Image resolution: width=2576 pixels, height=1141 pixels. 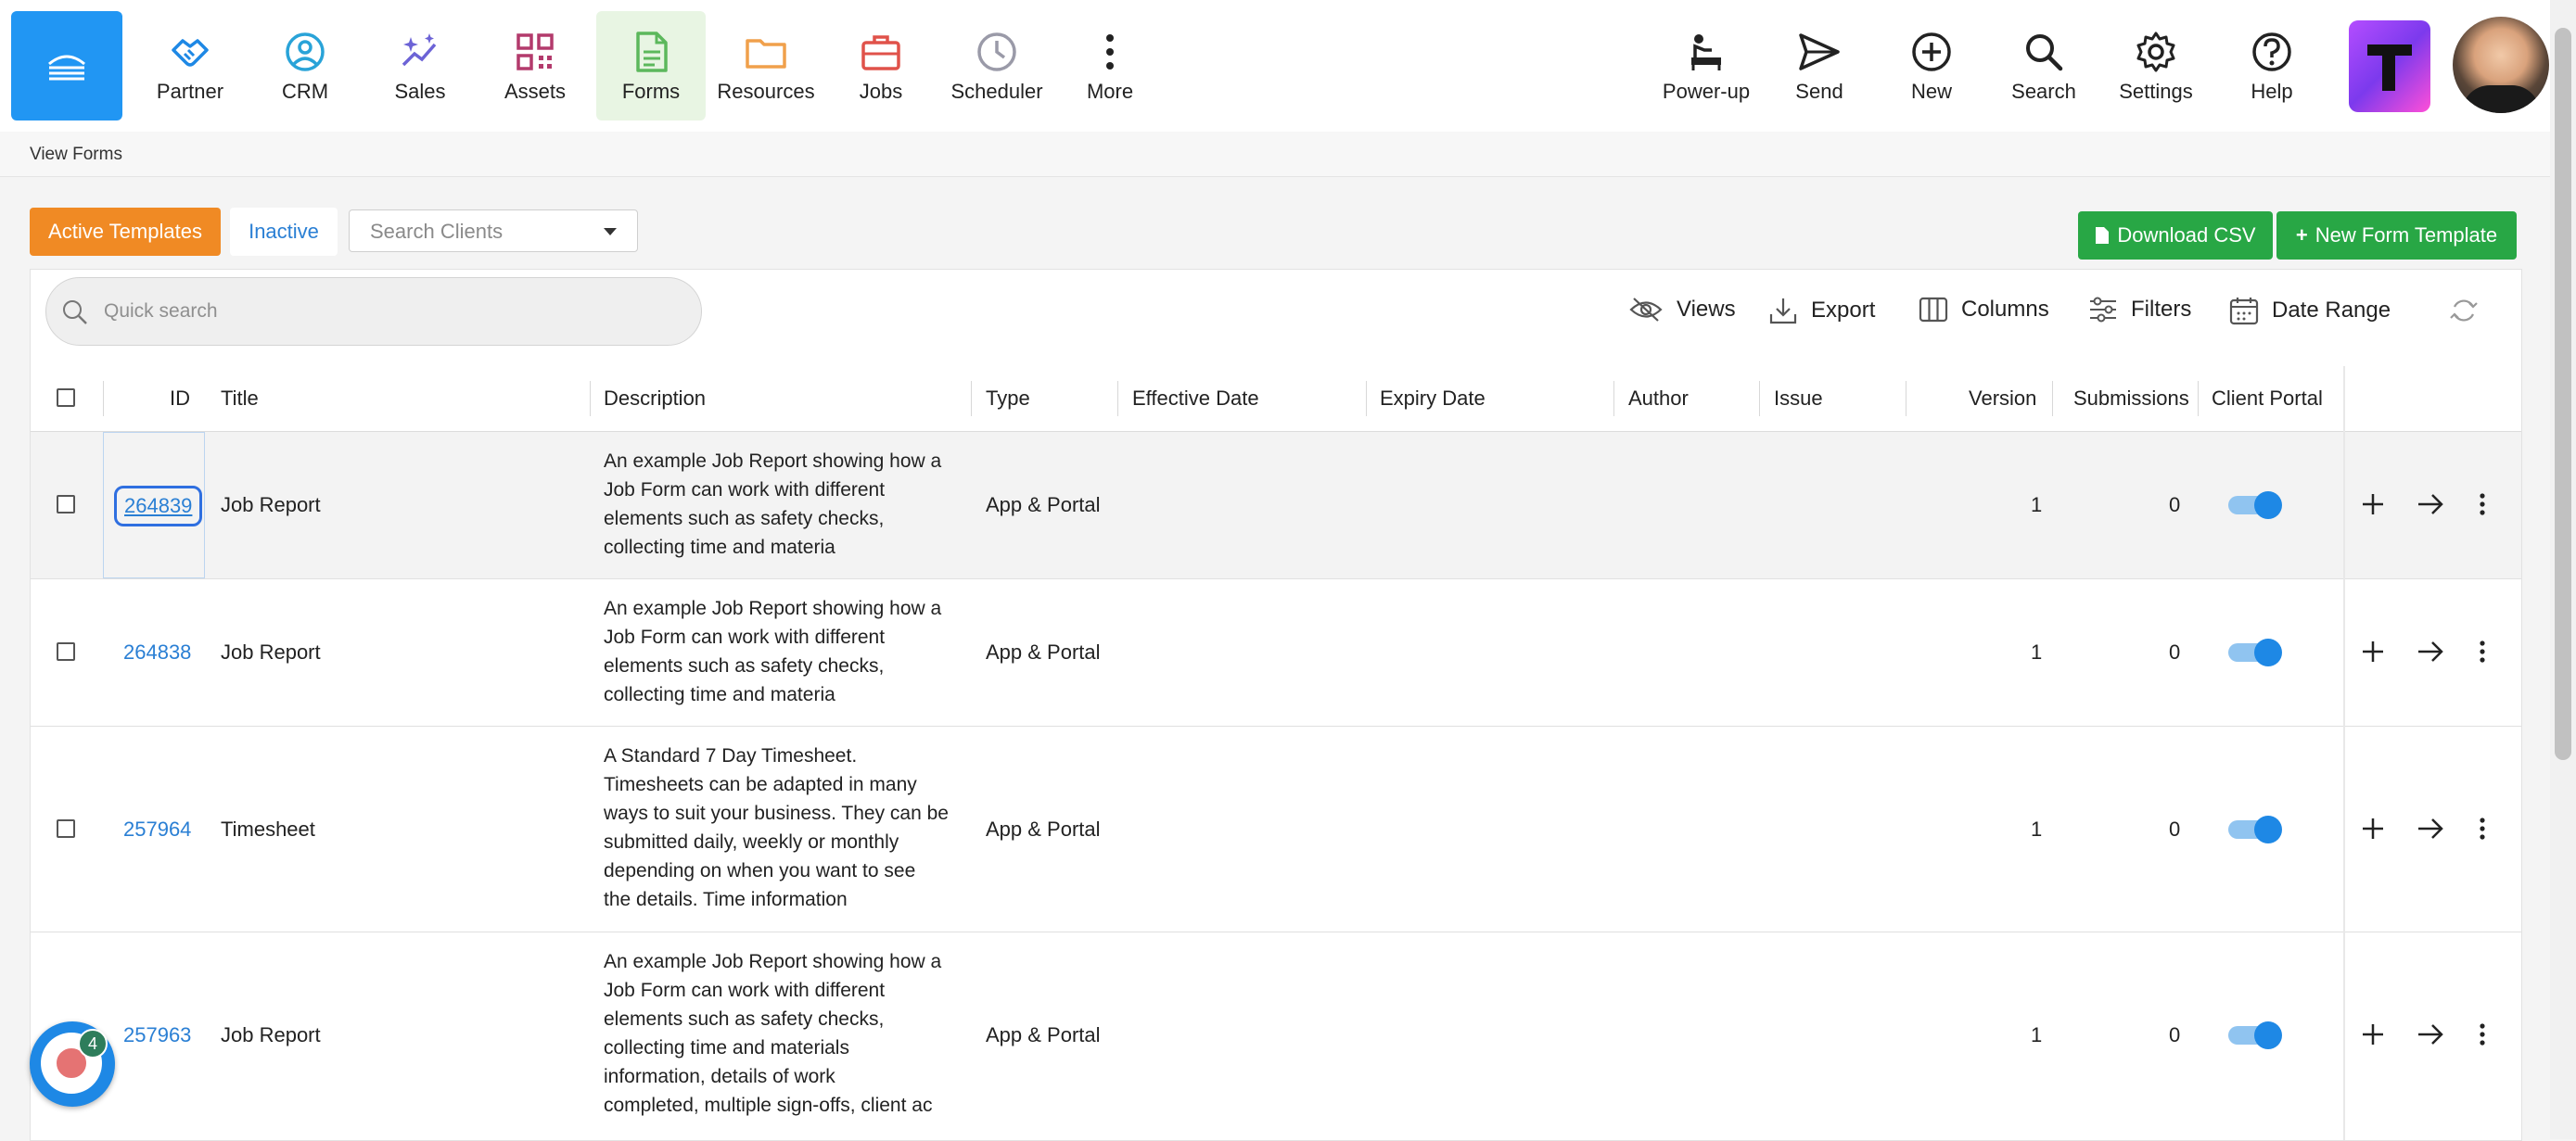 I want to click on form-type: App & Portal, so click(x=1043, y=829).